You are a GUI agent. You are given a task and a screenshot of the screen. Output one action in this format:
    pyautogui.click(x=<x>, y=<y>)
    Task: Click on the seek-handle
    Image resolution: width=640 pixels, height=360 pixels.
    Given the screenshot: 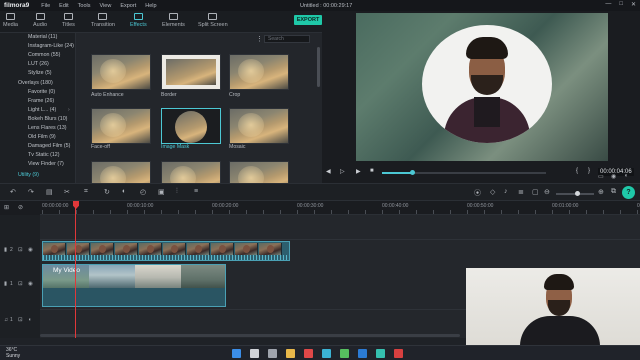 What is the action you would take?
    pyautogui.click(x=412, y=172)
    